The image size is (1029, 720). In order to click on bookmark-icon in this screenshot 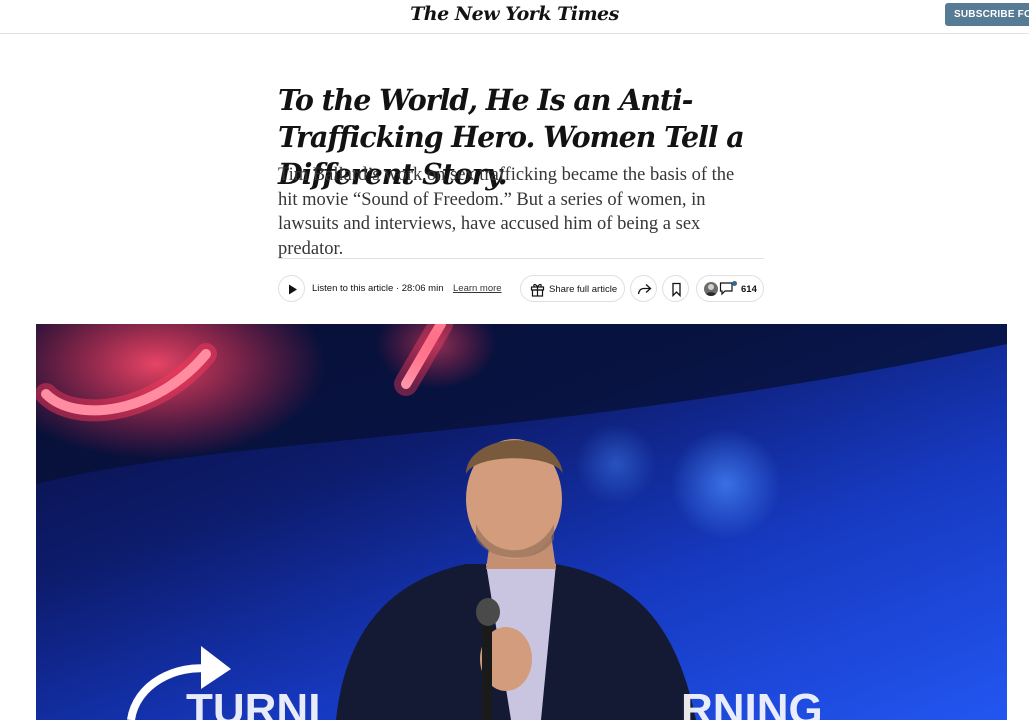, I will do `click(676, 289)`.